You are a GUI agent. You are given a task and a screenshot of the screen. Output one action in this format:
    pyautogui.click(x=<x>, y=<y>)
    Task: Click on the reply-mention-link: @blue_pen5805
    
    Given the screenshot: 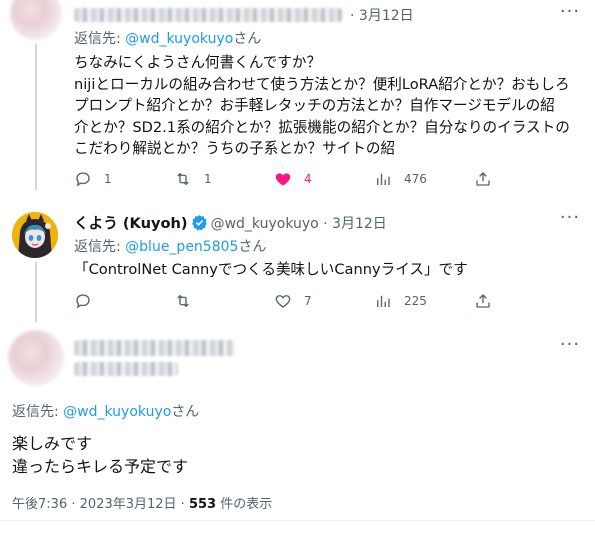 What is the action you would take?
    pyautogui.click(x=181, y=247)
    